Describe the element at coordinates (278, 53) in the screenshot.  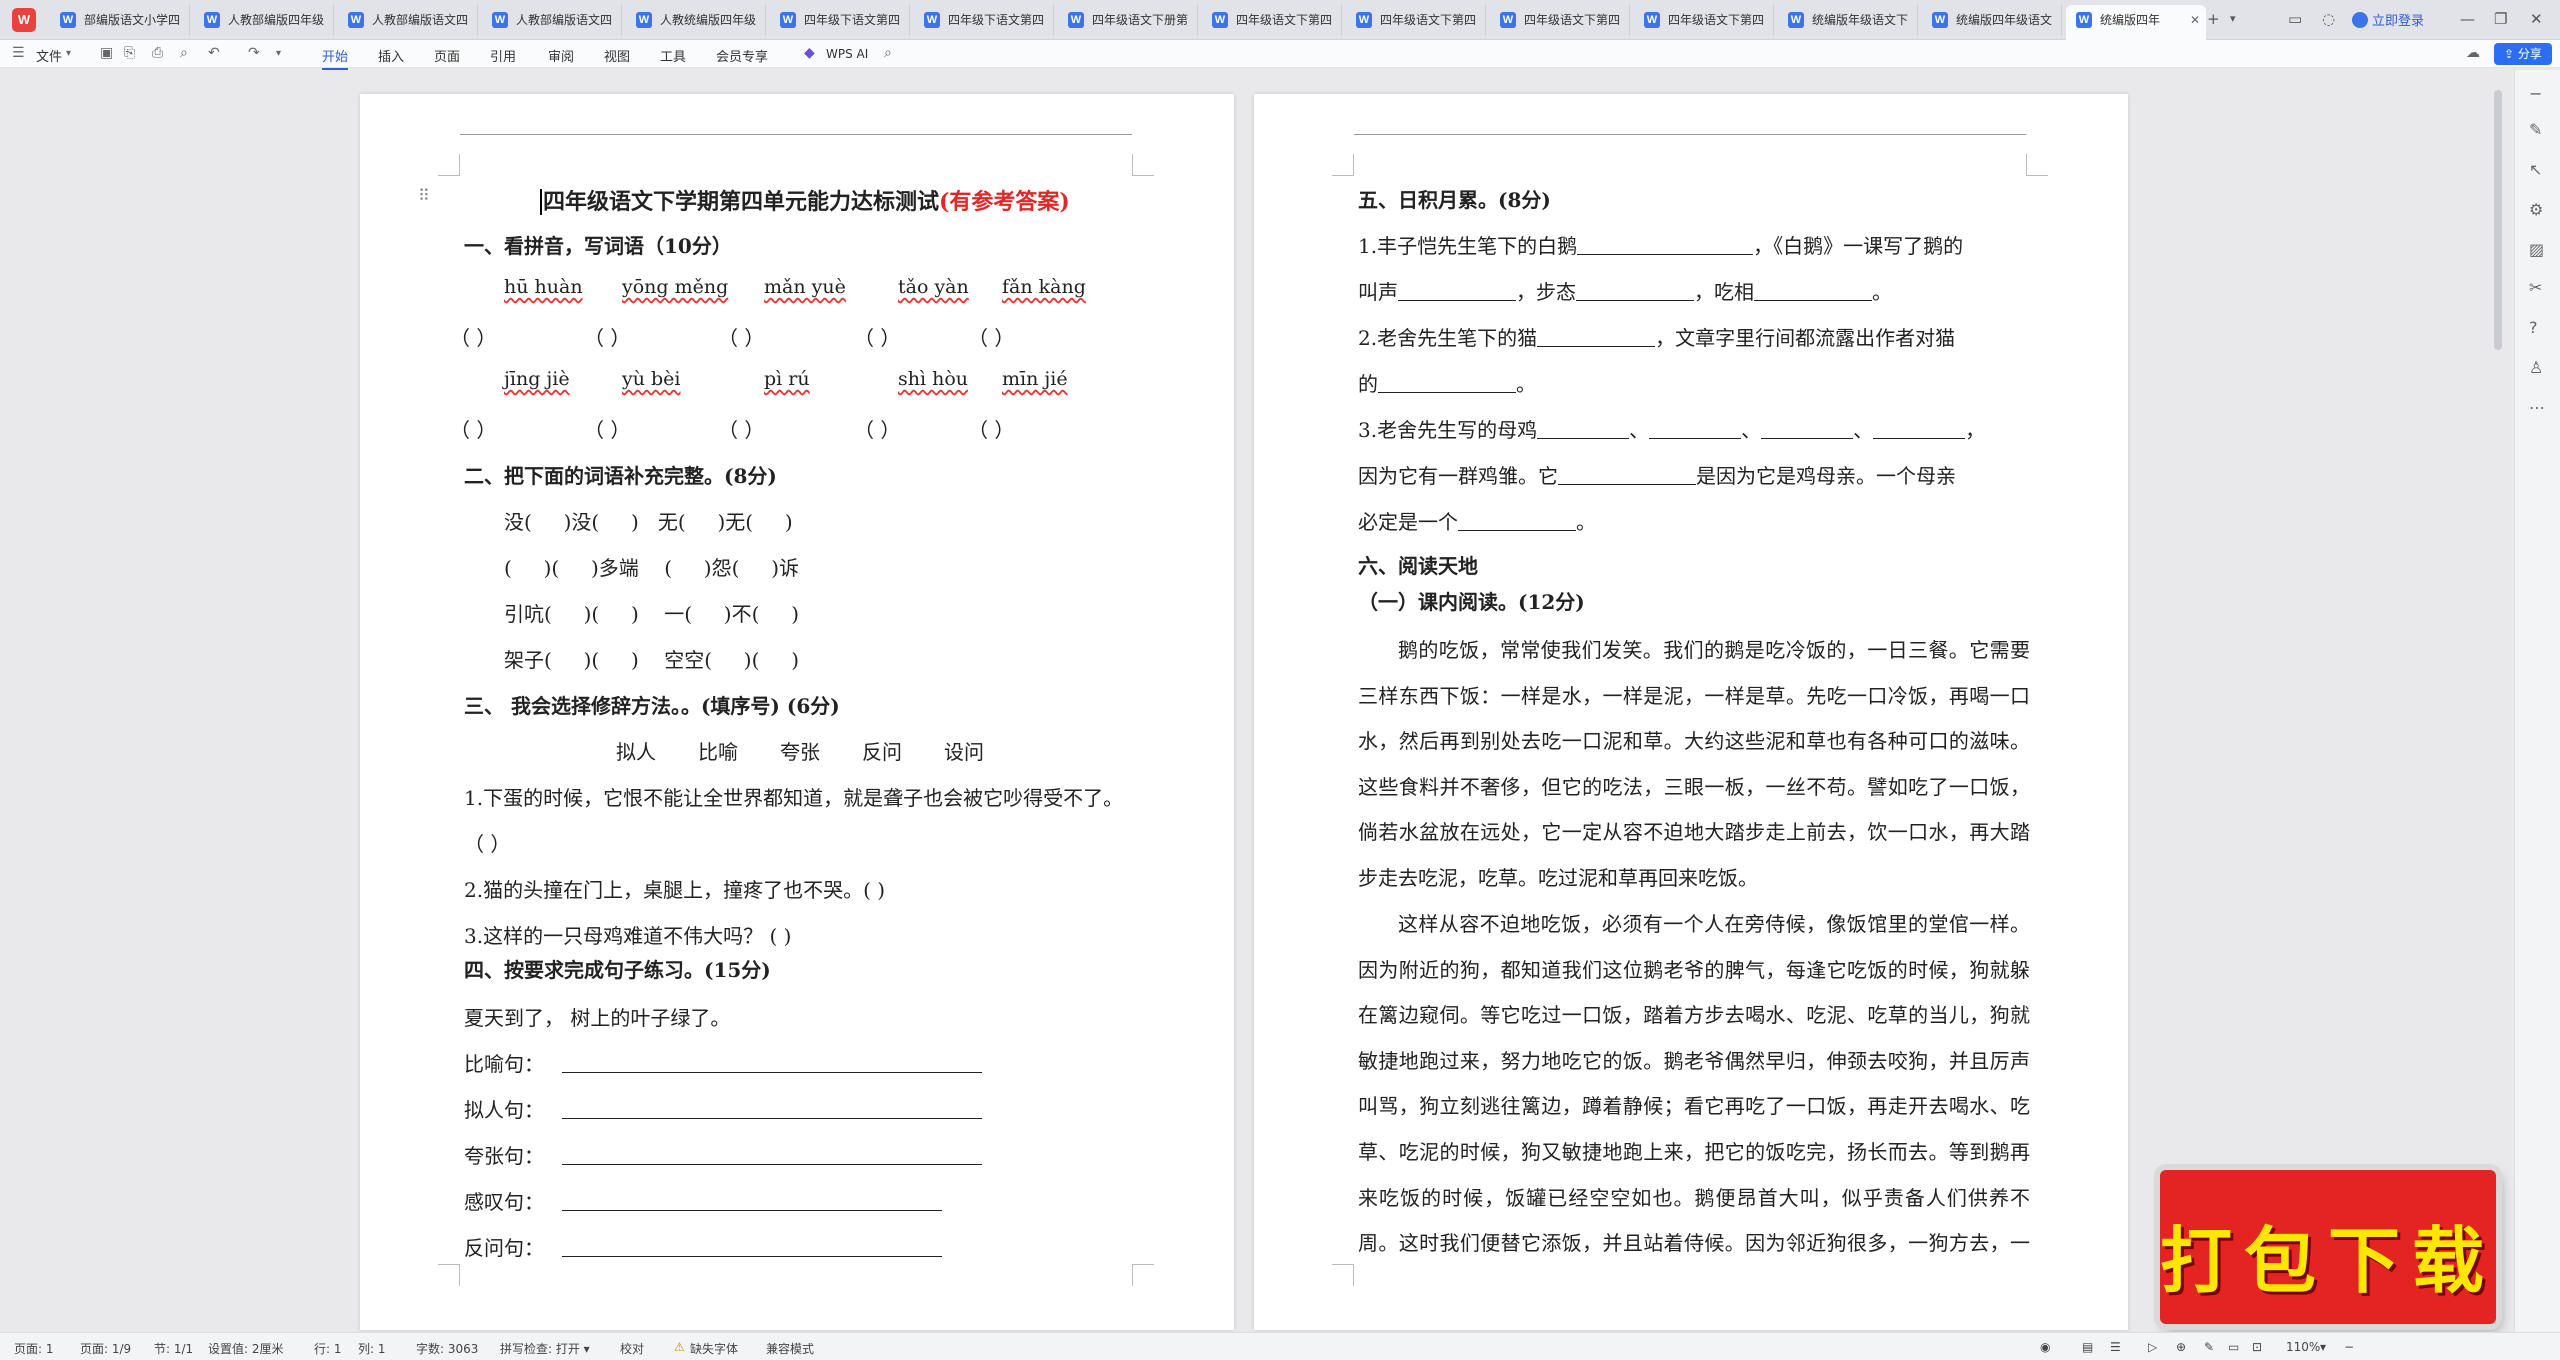
I see `more-chevron-icon: ▾` at that location.